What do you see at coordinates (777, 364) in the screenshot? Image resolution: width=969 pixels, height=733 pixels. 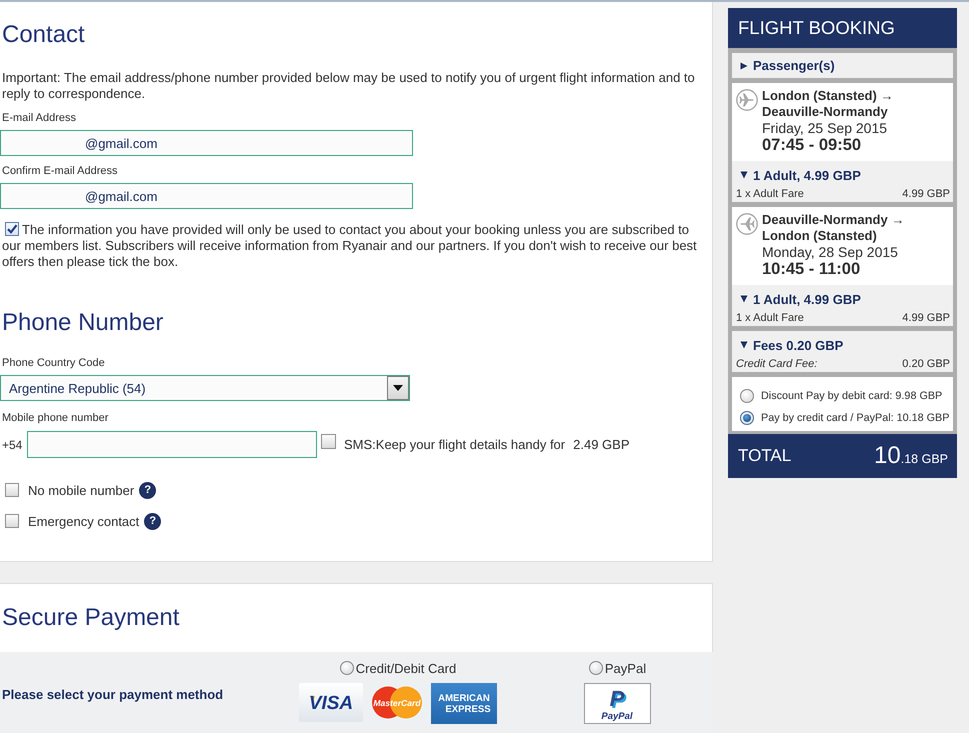 I see `fee-line-label: Credit Card Fee:` at bounding box center [777, 364].